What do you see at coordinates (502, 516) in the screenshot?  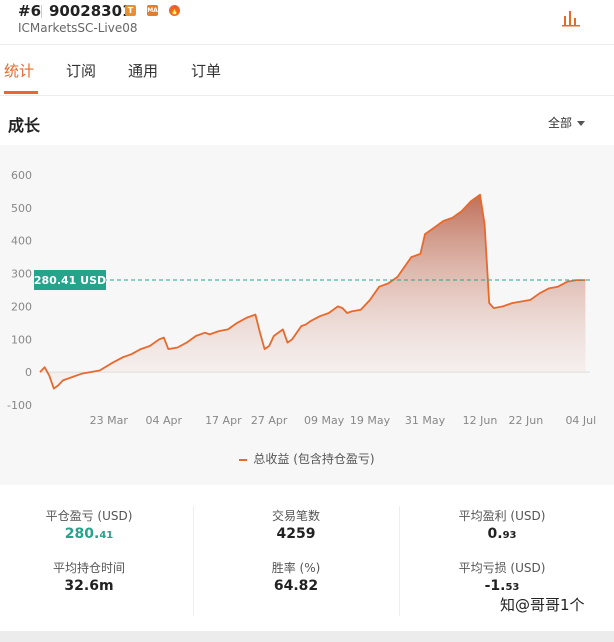 I see `avg-profit-label: 平均盈利 (USD)` at bounding box center [502, 516].